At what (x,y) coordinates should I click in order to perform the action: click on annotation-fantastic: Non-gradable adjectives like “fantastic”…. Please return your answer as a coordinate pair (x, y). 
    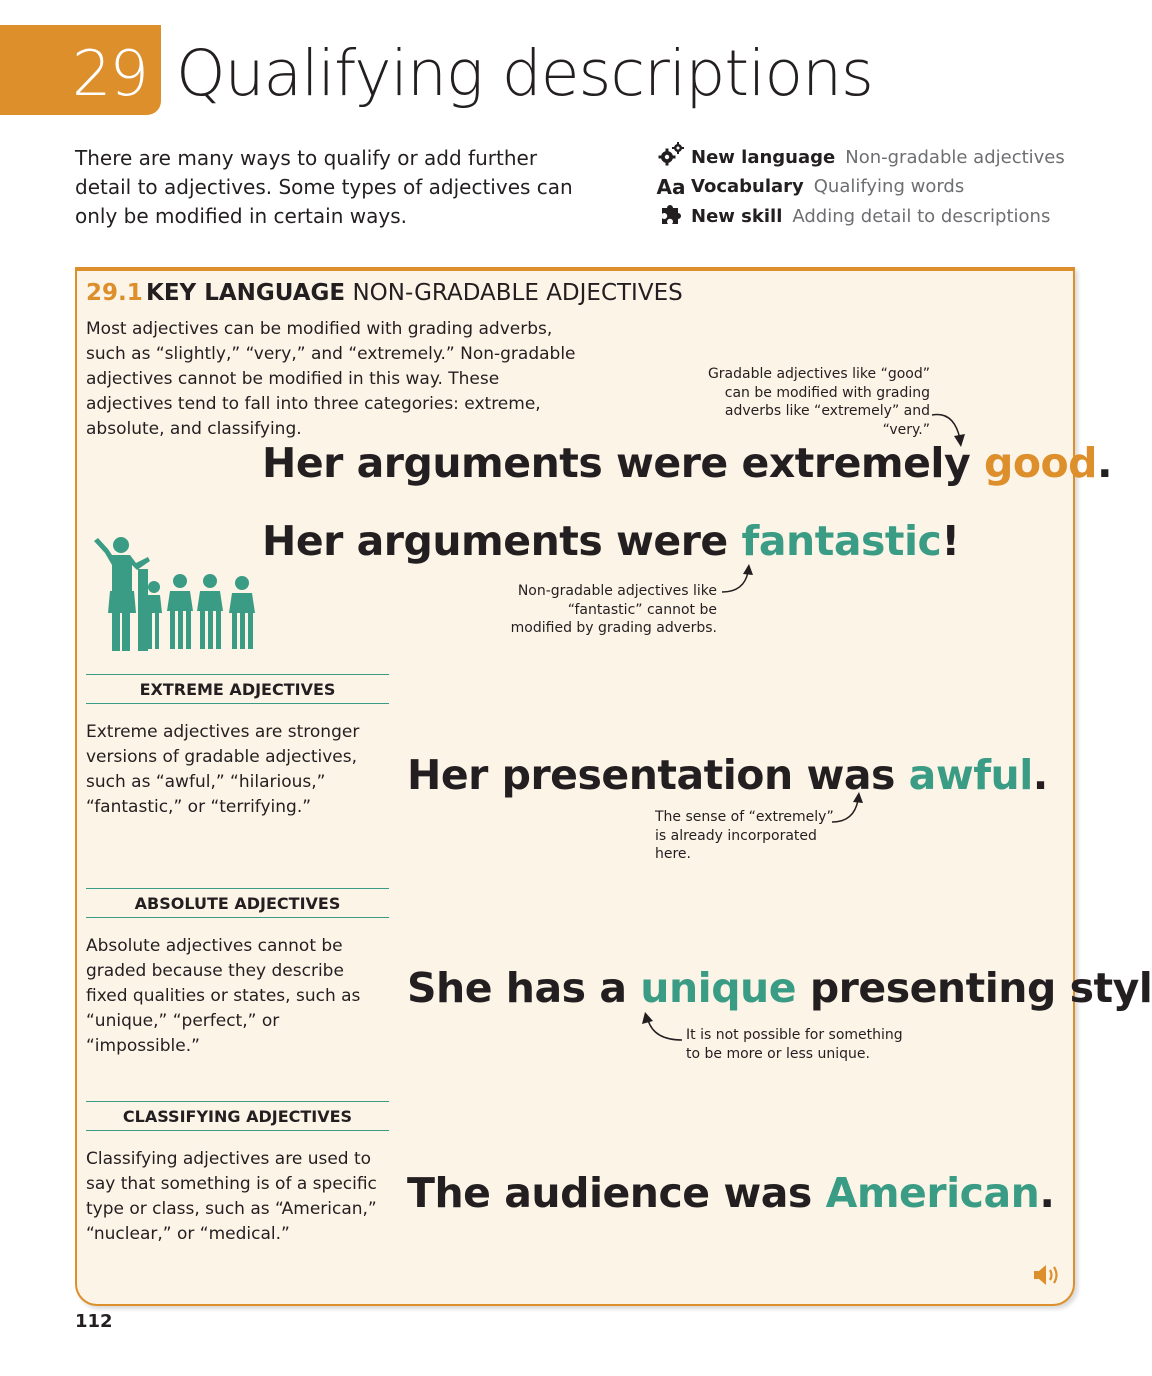
    Looking at the image, I should click on (613, 609).